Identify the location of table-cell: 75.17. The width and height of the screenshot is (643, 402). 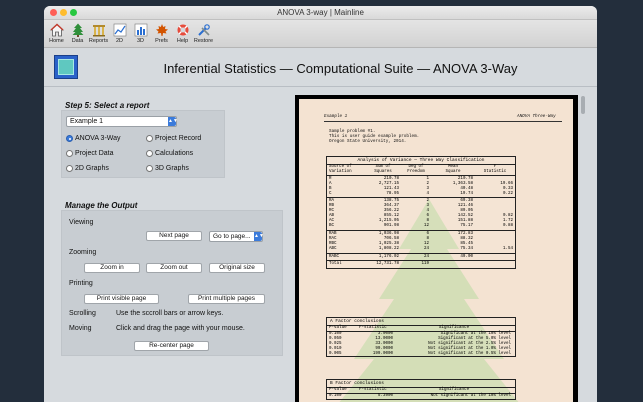
(466, 225).